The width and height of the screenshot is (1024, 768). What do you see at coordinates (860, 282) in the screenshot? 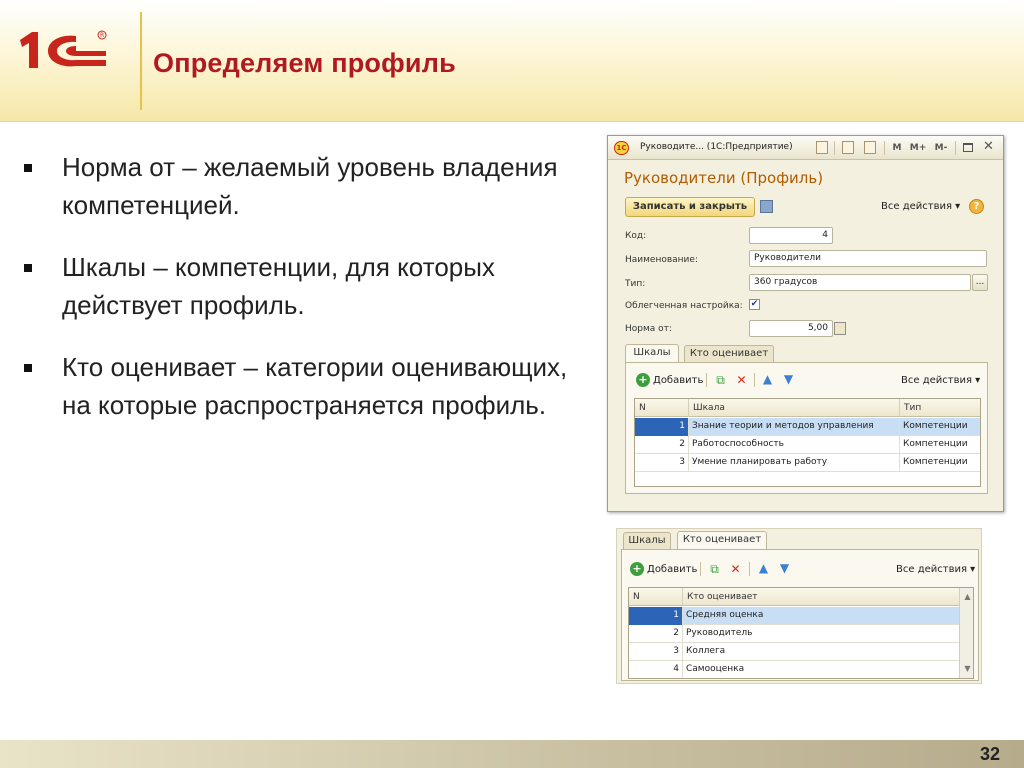
I see `type-field: 360 градусов` at bounding box center [860, 282].